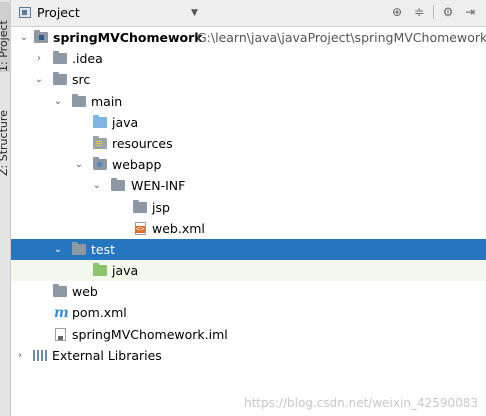 The height and width of the screenshot is (416, 486). Describe the element at coordinates (140, 228) in the screenshot. I see `xml-file-icon` at that location.